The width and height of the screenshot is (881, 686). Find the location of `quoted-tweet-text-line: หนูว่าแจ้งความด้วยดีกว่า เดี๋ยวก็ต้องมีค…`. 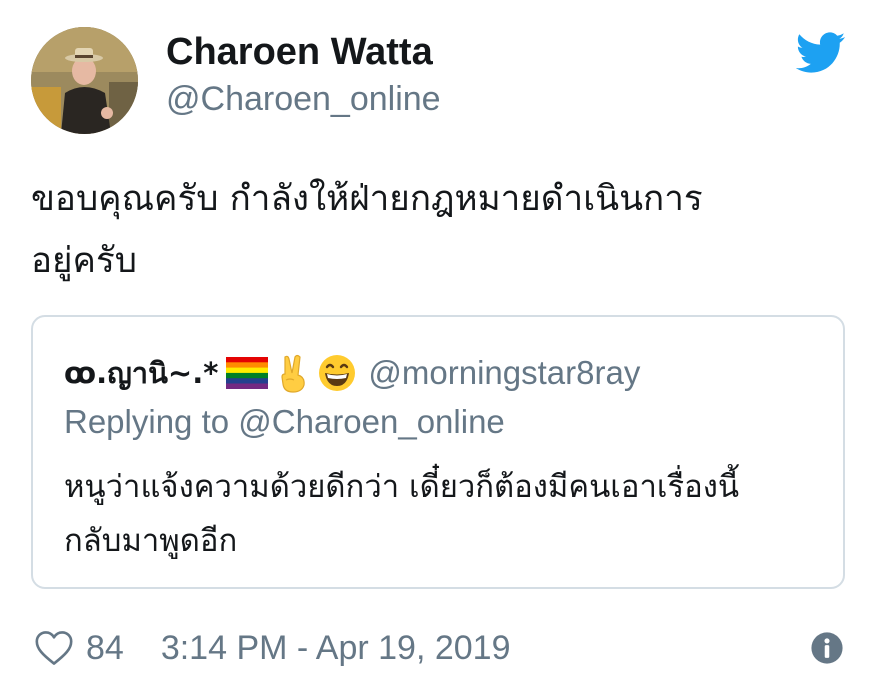

quoted-tweet-text-line: หนูว่าแจ้งความด้วยดีกว่า เดี๋ยวก็ต้องมีค… is located at coordinates (402, 487).